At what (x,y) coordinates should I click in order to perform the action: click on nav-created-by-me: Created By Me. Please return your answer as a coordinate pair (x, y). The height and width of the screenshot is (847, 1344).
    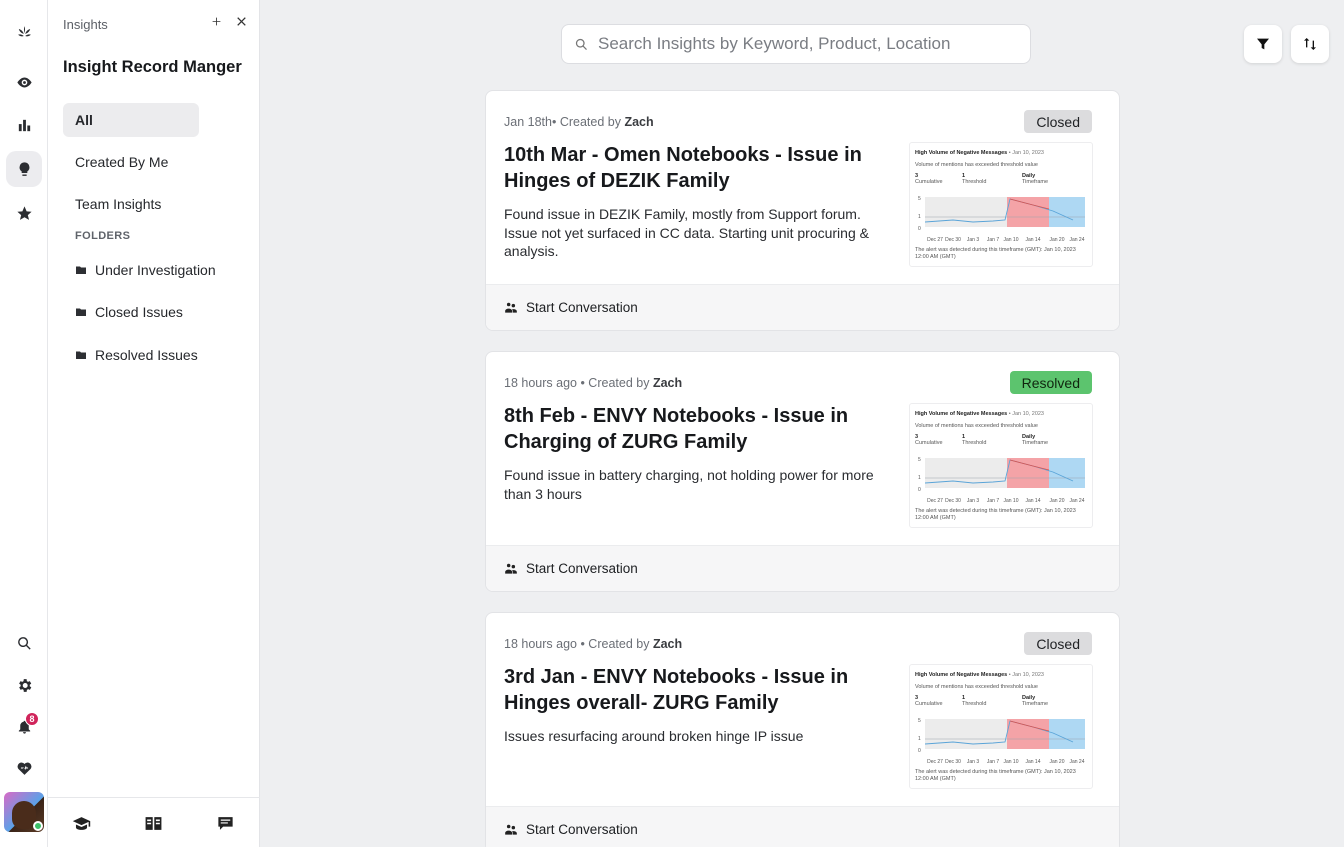
    Looking at the image, I should click on (131, 162).